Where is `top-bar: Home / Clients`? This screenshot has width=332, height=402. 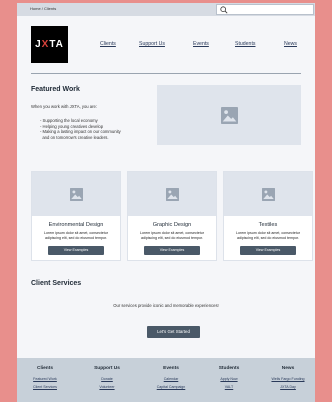 top-bar: Home / Clients is located at coordinates (166, 9).